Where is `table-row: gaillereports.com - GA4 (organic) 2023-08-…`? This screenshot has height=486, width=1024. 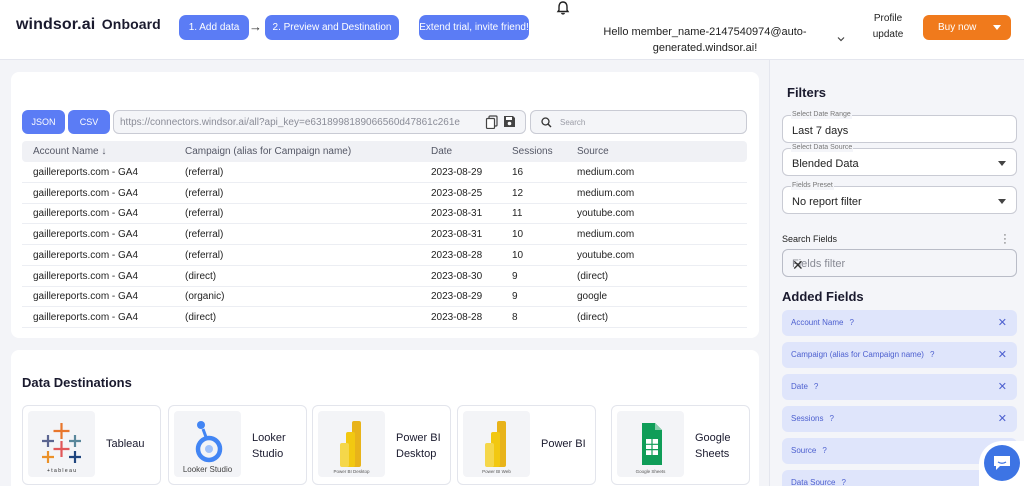
table-row: gaillereports.com - GA4 (organic) 2023-08-… is located at coordinates (384, 297).